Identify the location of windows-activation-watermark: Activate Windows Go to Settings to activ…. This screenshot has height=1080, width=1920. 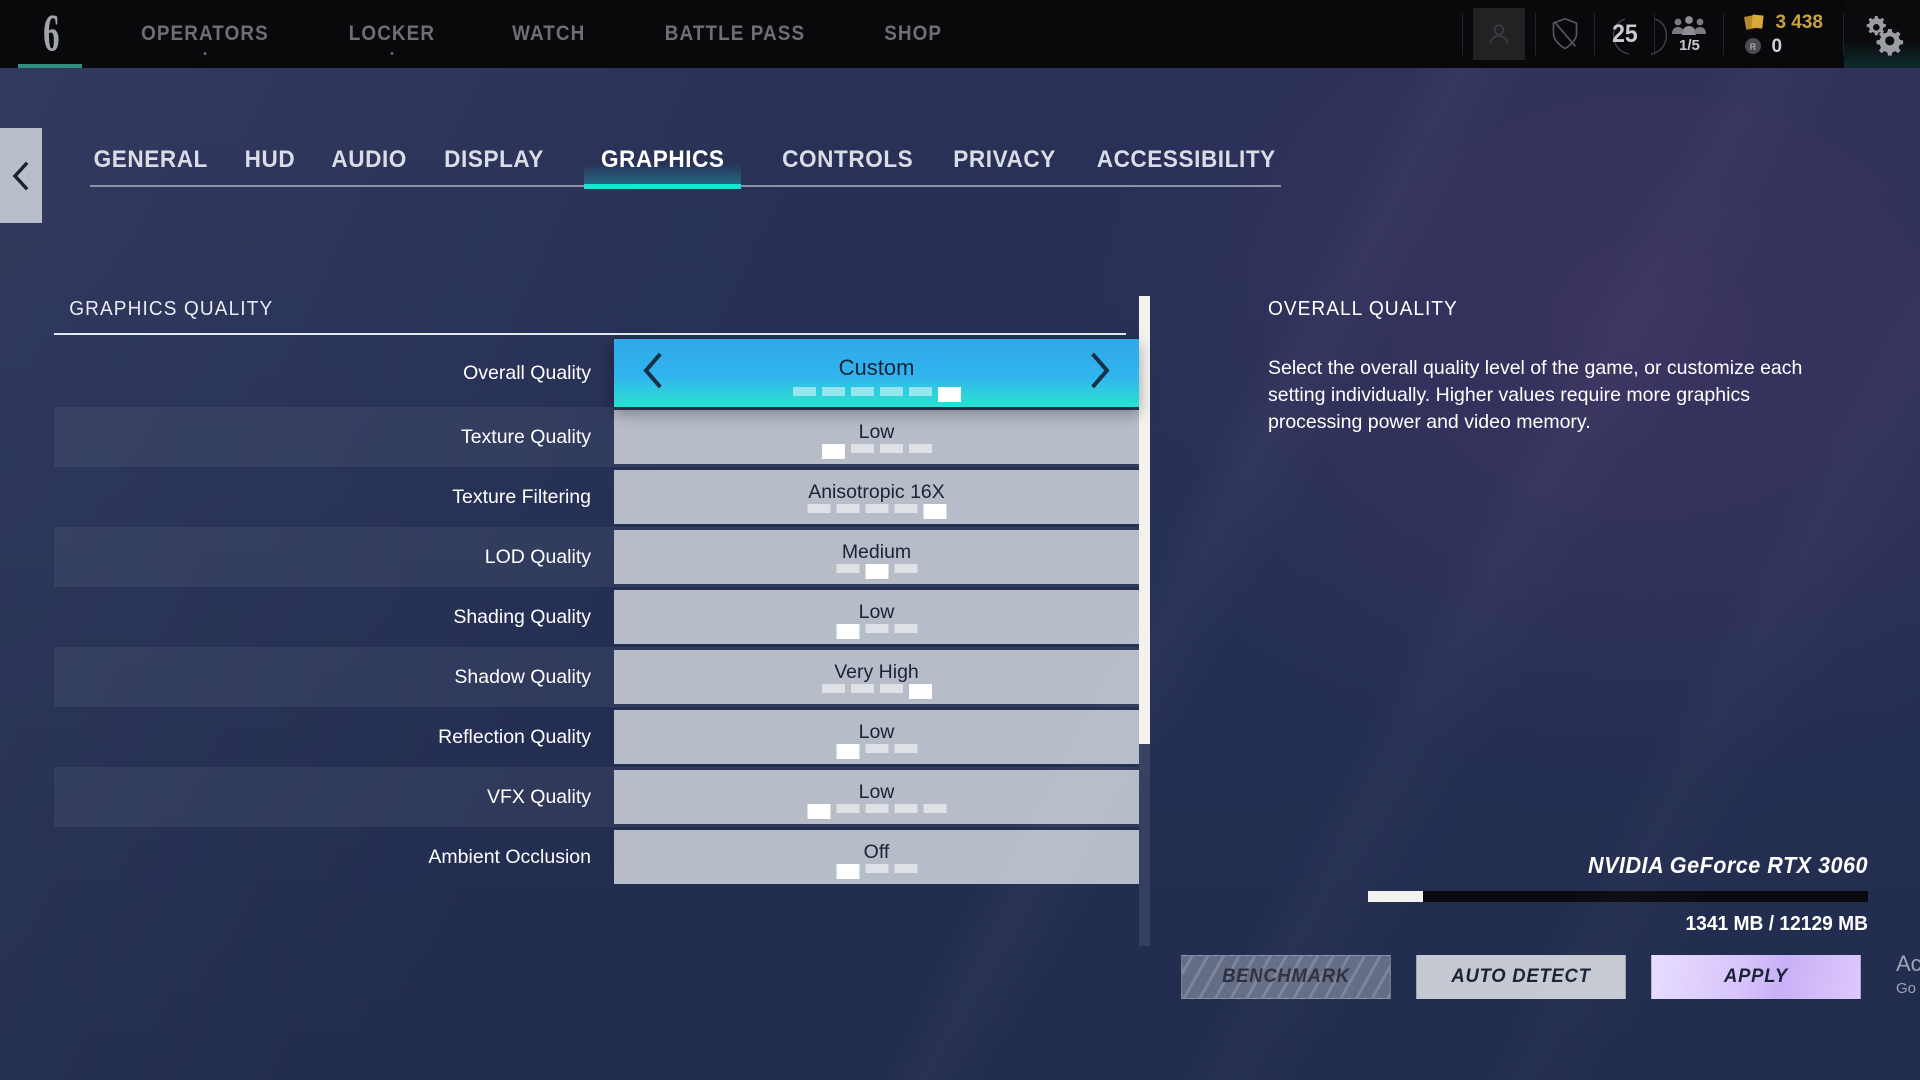
(1908, 975).